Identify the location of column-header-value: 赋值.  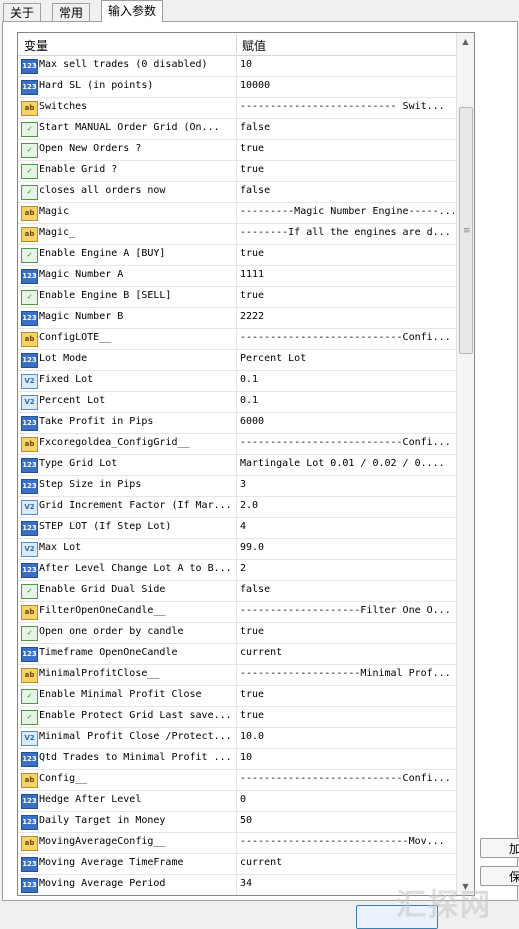
(254, 45).